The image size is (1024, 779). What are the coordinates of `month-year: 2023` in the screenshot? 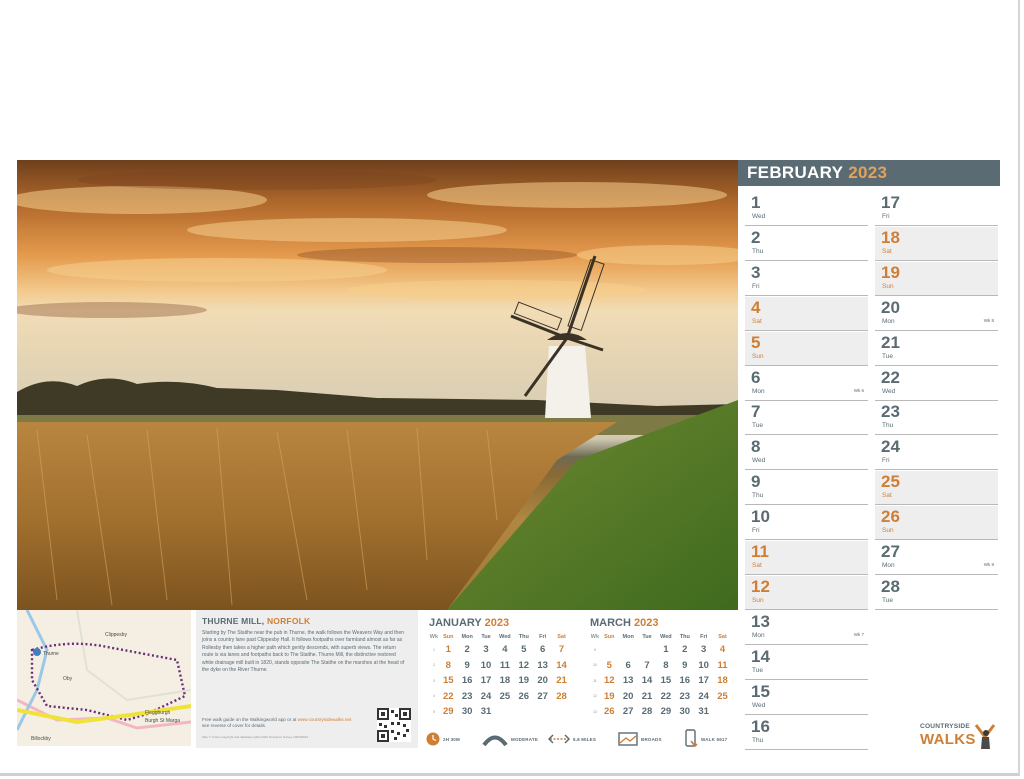 It's located at (868, 172).